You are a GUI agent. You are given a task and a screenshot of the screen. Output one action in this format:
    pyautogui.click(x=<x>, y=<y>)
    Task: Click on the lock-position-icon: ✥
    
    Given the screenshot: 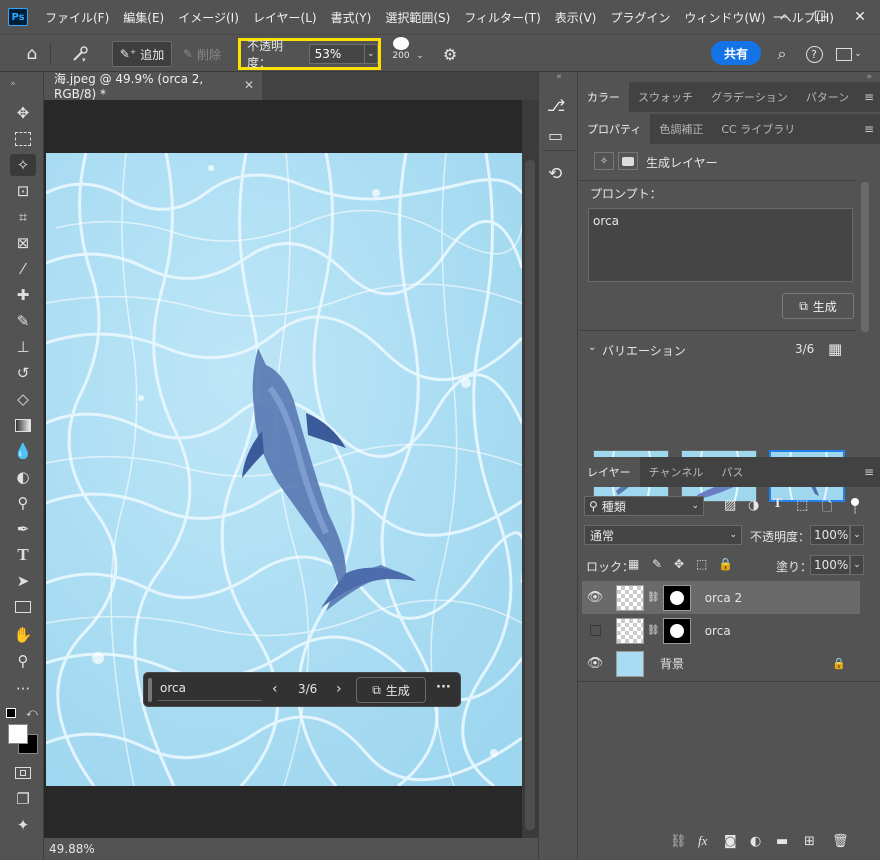 What is the action you would take?
    pyautogui.click(x=679, y=564)
    